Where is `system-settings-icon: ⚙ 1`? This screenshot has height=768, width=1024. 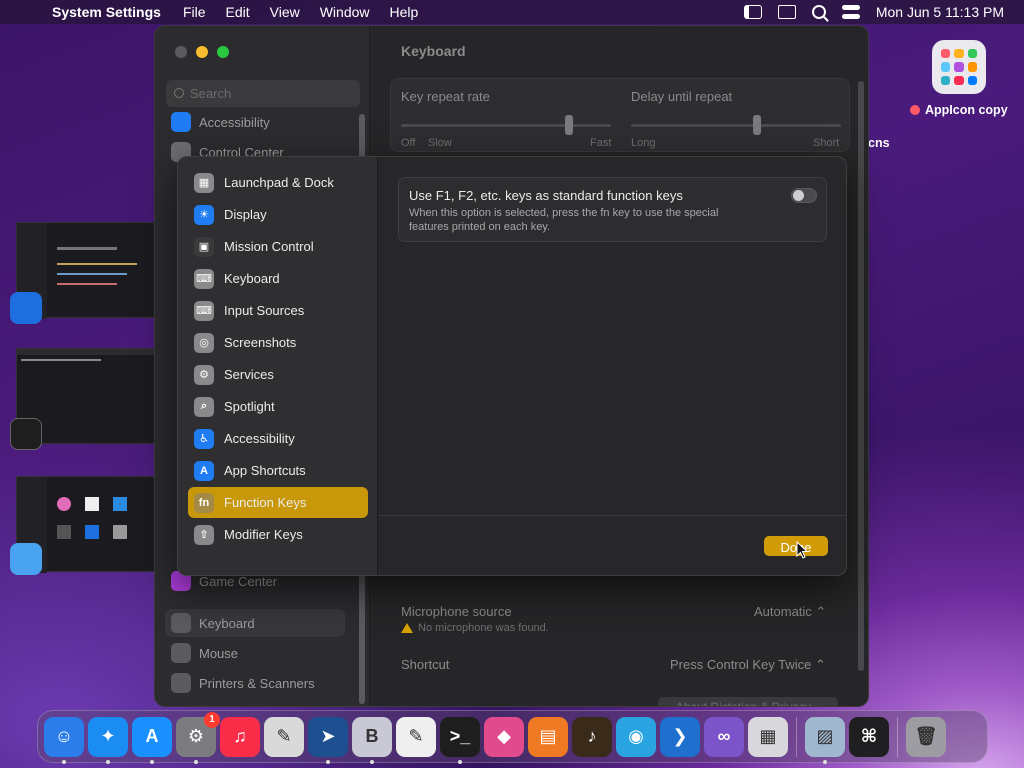 system-settings-icon: ⚙ 1 is located at coordinates (198, 737).